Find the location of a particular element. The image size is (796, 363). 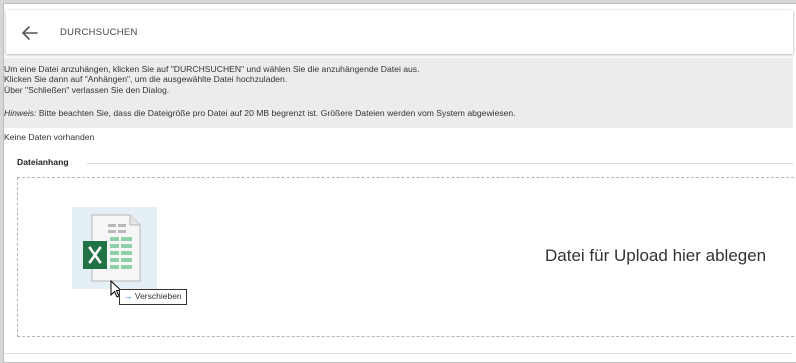

empty-state-text: Keine Daten vorhanden is located at coordinates (49, 137).